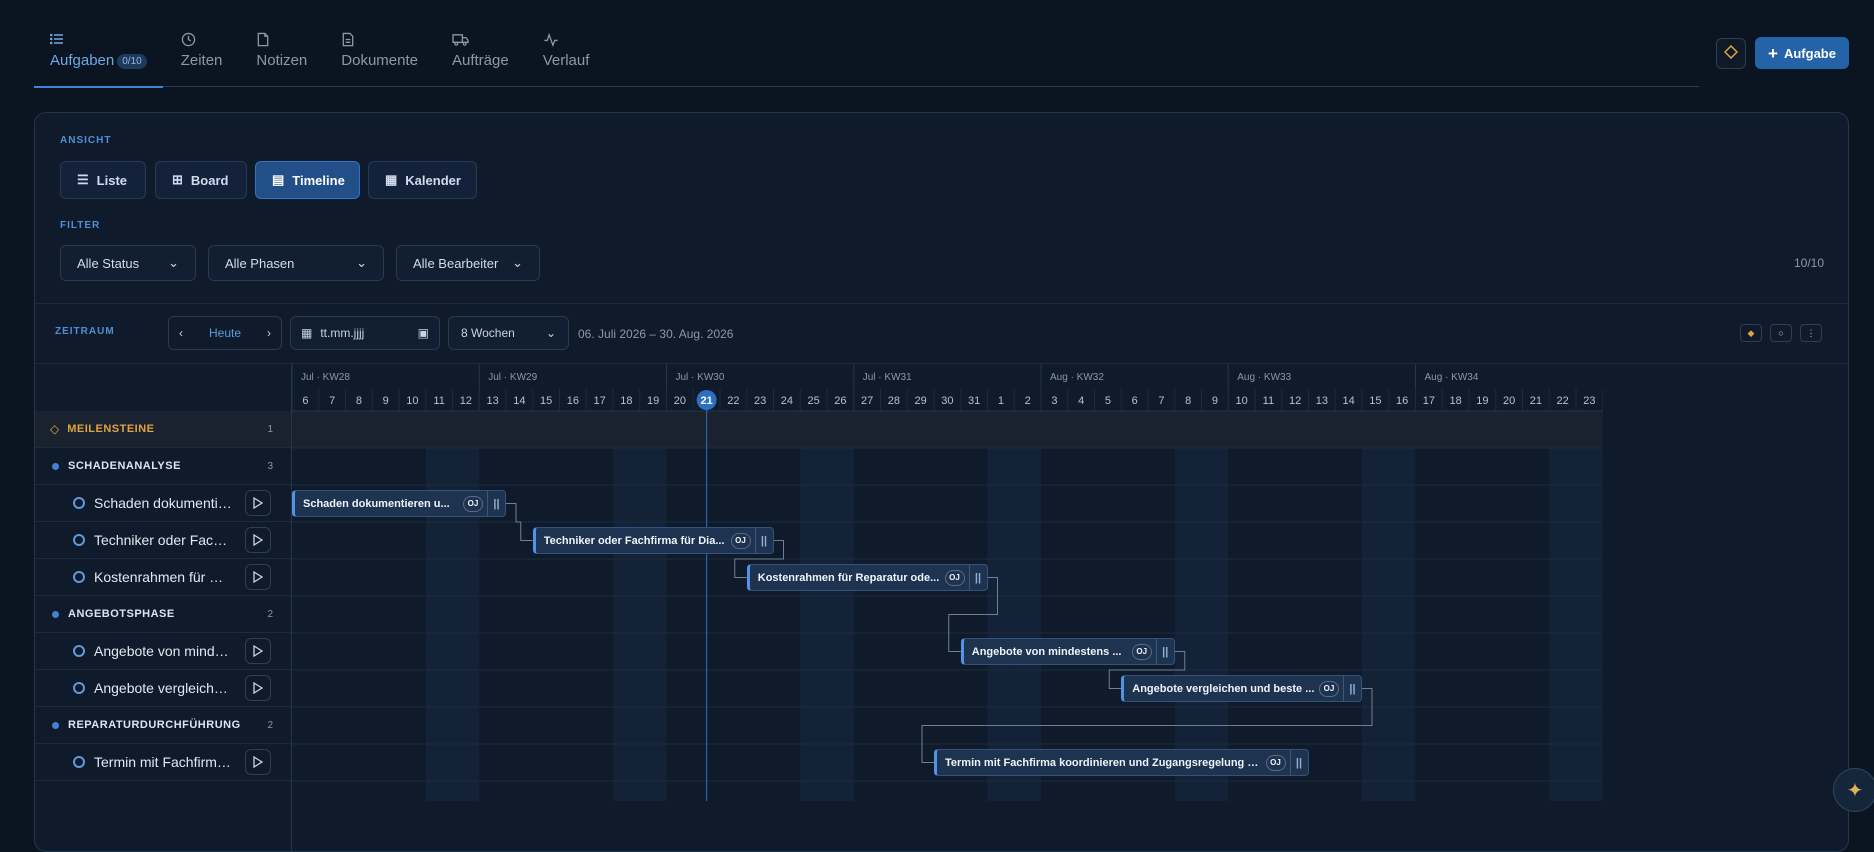 This screenshot has height=852, width=1874. I want to click on day-label: 24, so click(787, 401).